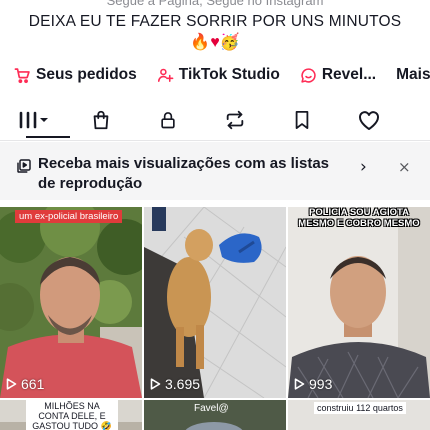 This screenshot has height=430, width=430. I want to click on orders-link-label: Seus pedidos, so click(86, 74).